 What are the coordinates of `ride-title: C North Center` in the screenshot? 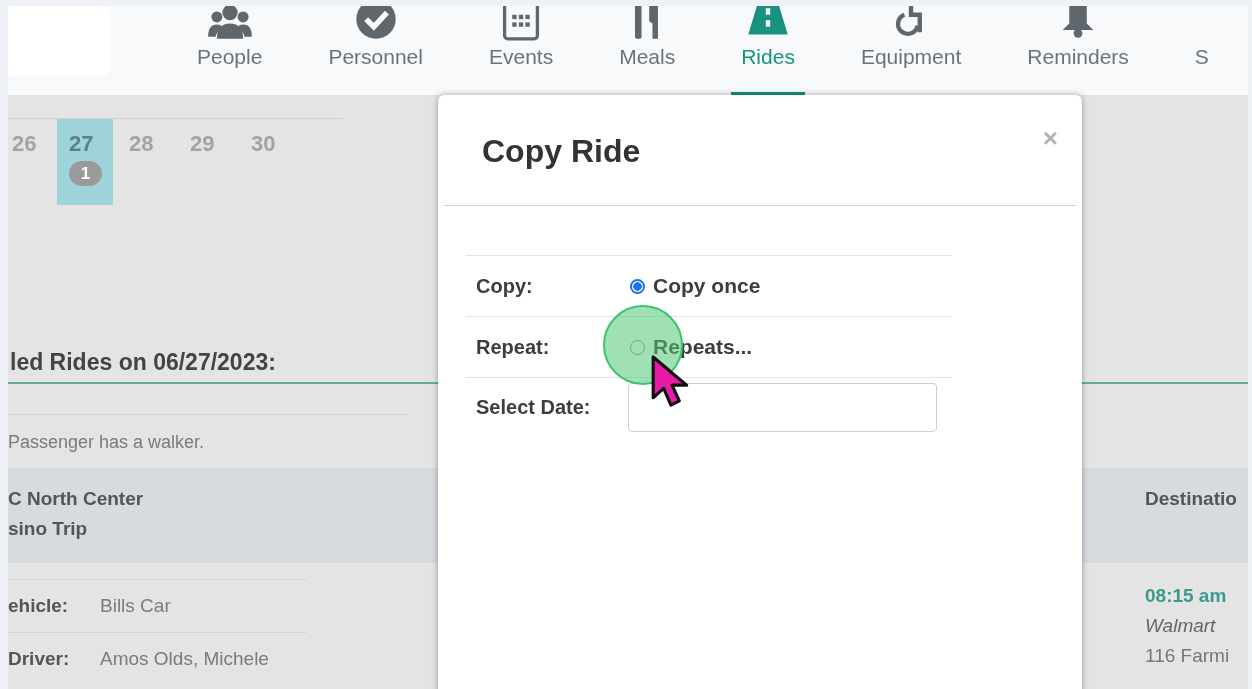 It's located at (76, 499).